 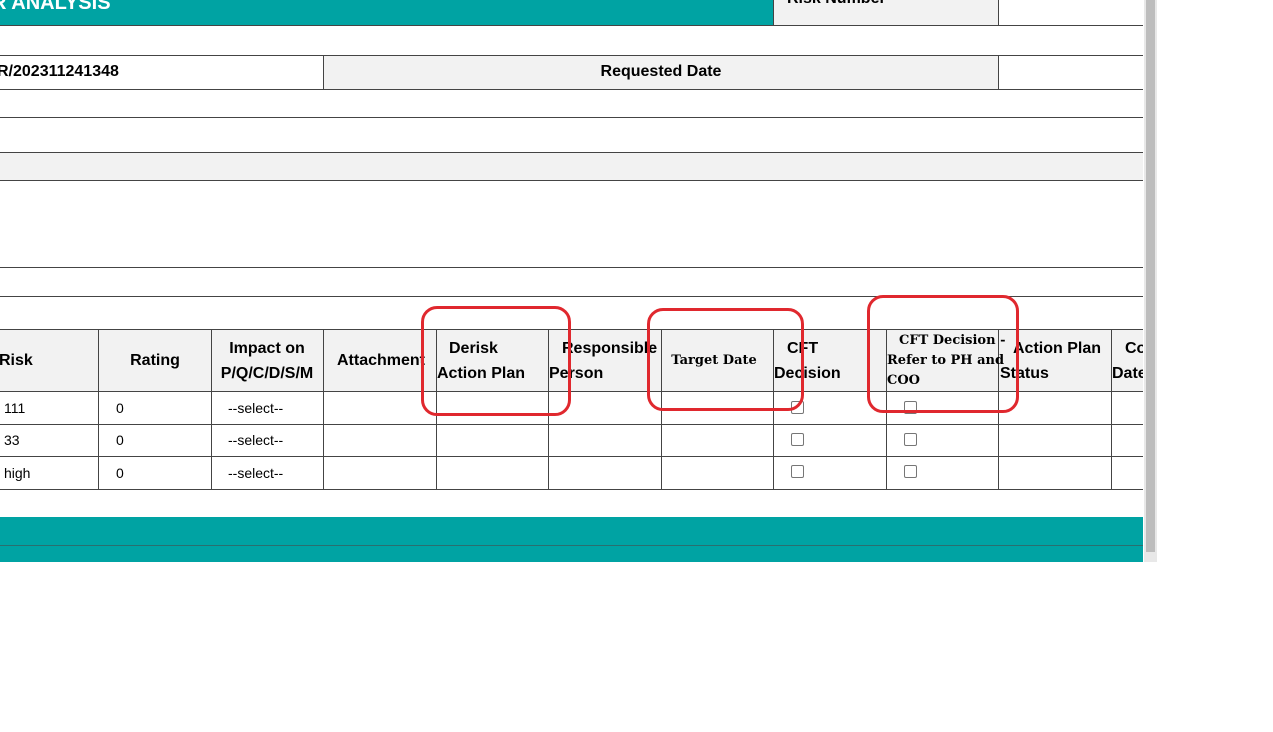 What do you see at coordinates (59, 71) in the screenshot?
I see `request-number-value: R/202311241348` at bounding box center [59, 71].